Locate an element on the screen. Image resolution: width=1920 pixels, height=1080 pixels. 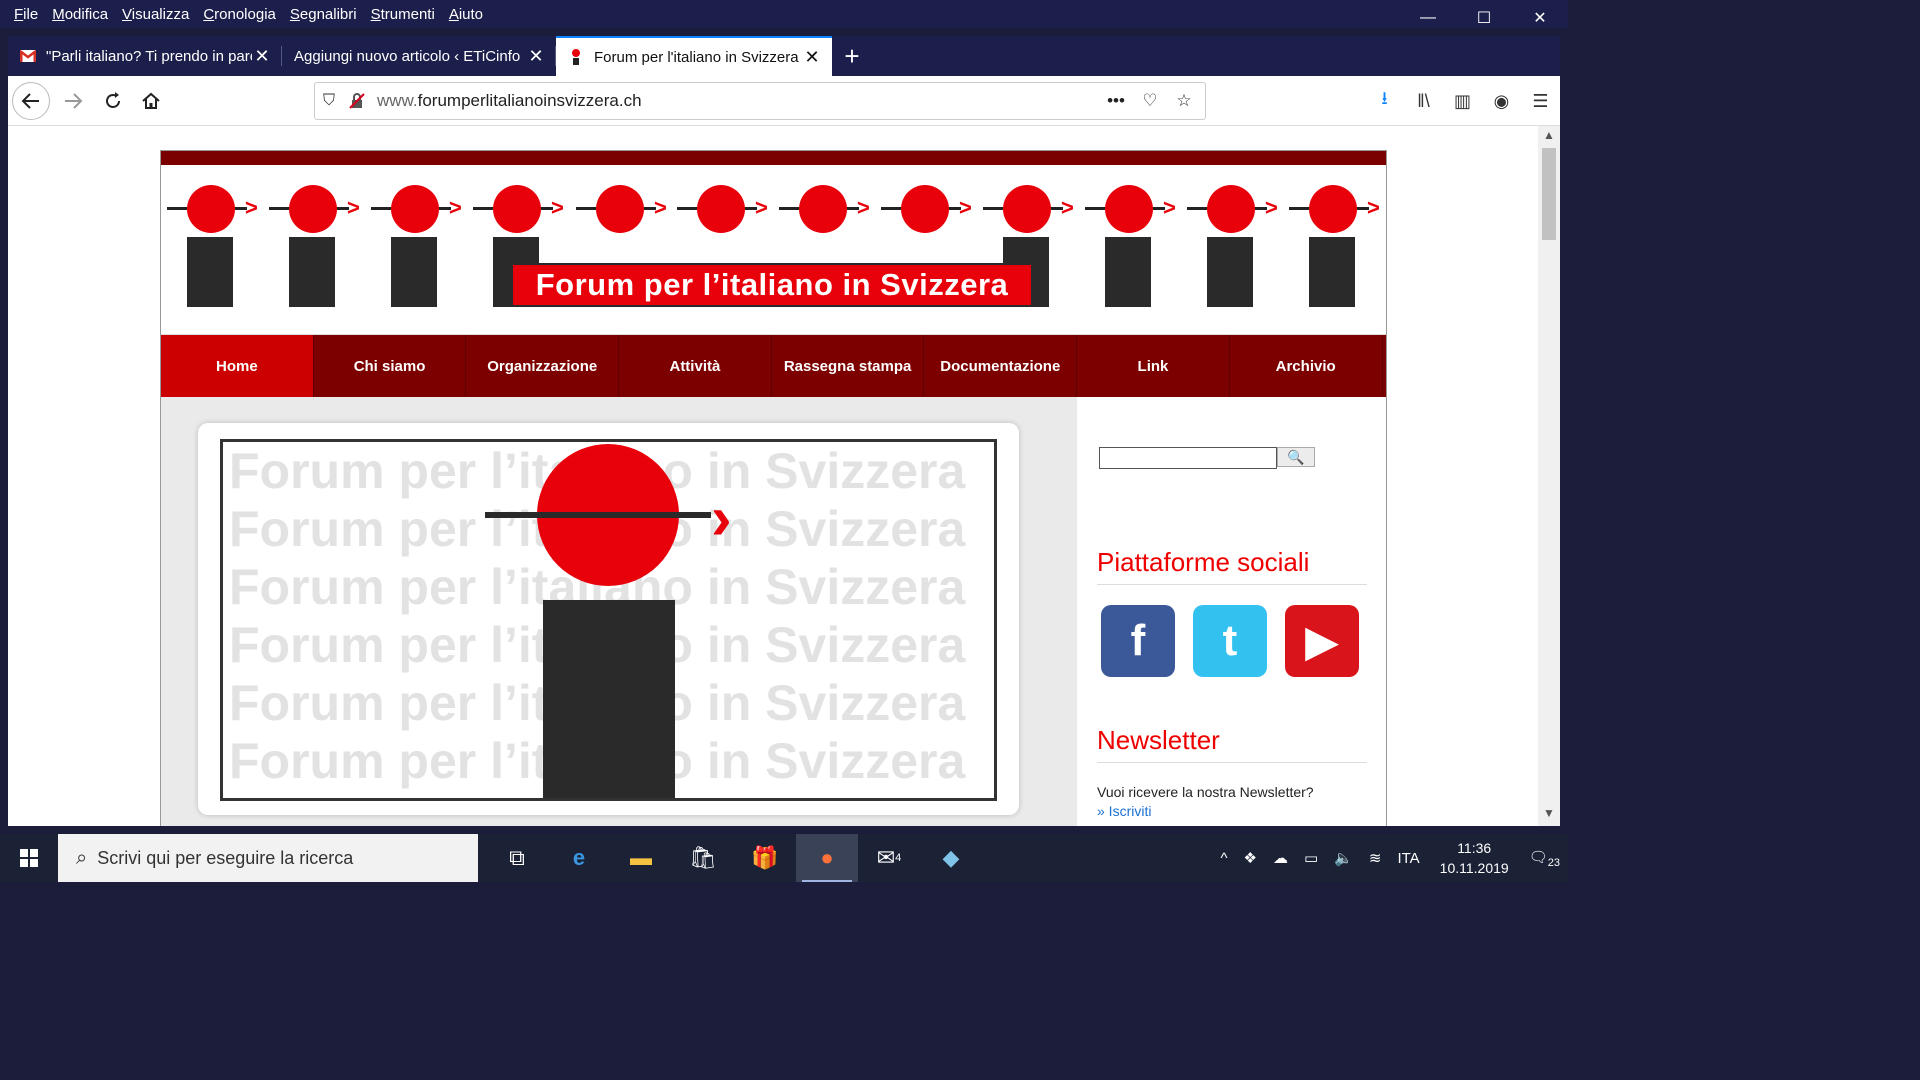
maximize-button: ☐ is located at coordinates (1484, 18).